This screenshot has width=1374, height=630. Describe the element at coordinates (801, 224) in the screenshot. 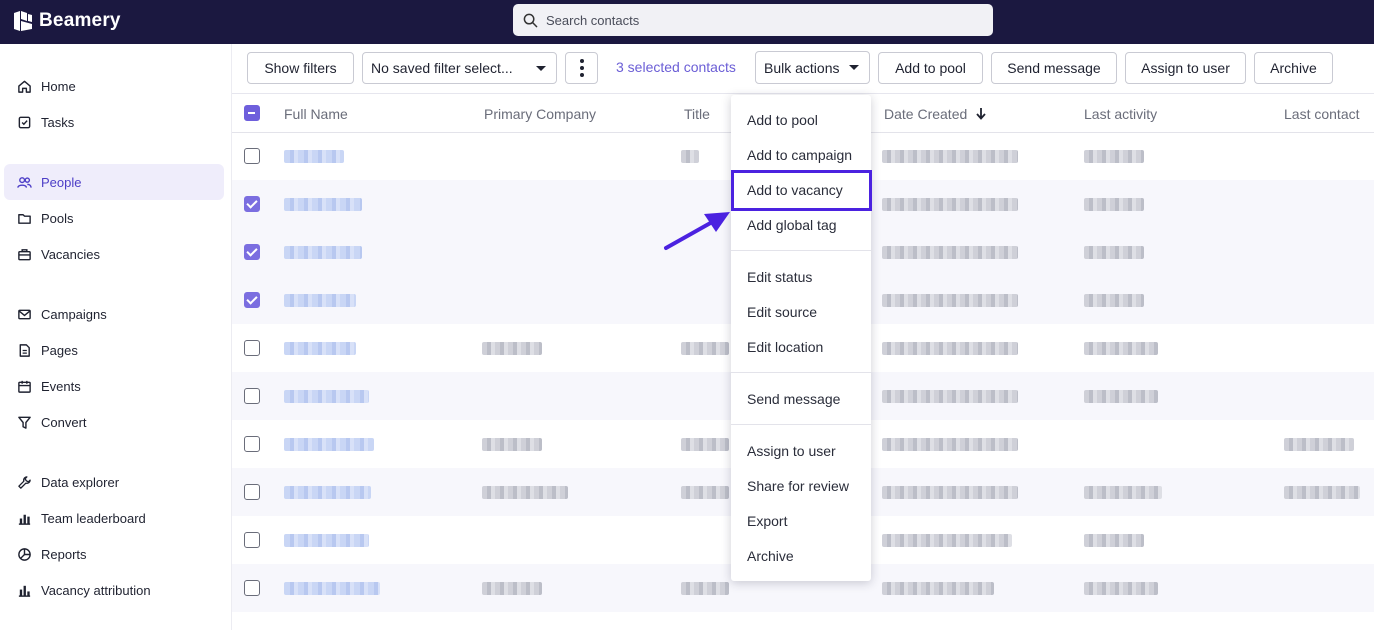

I see `menu-item-add-global-tag: Add global tag` at that location.